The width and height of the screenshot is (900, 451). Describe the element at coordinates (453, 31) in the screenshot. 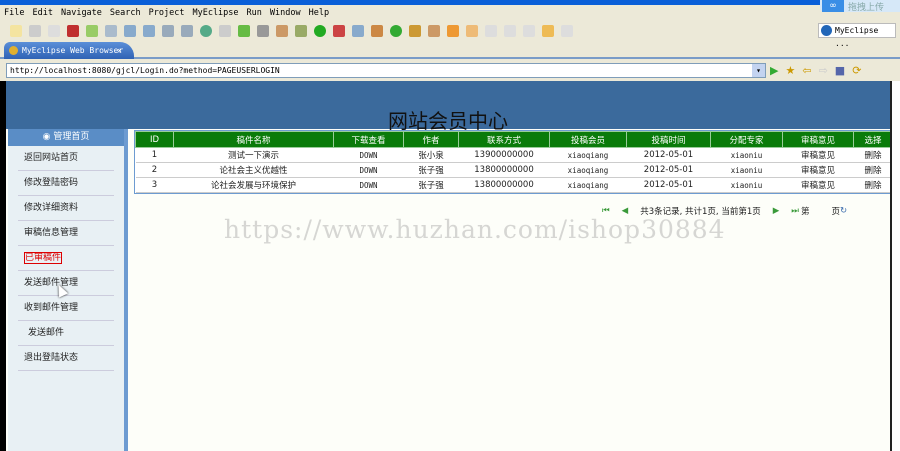

I see `open-resource-icon` at that location.